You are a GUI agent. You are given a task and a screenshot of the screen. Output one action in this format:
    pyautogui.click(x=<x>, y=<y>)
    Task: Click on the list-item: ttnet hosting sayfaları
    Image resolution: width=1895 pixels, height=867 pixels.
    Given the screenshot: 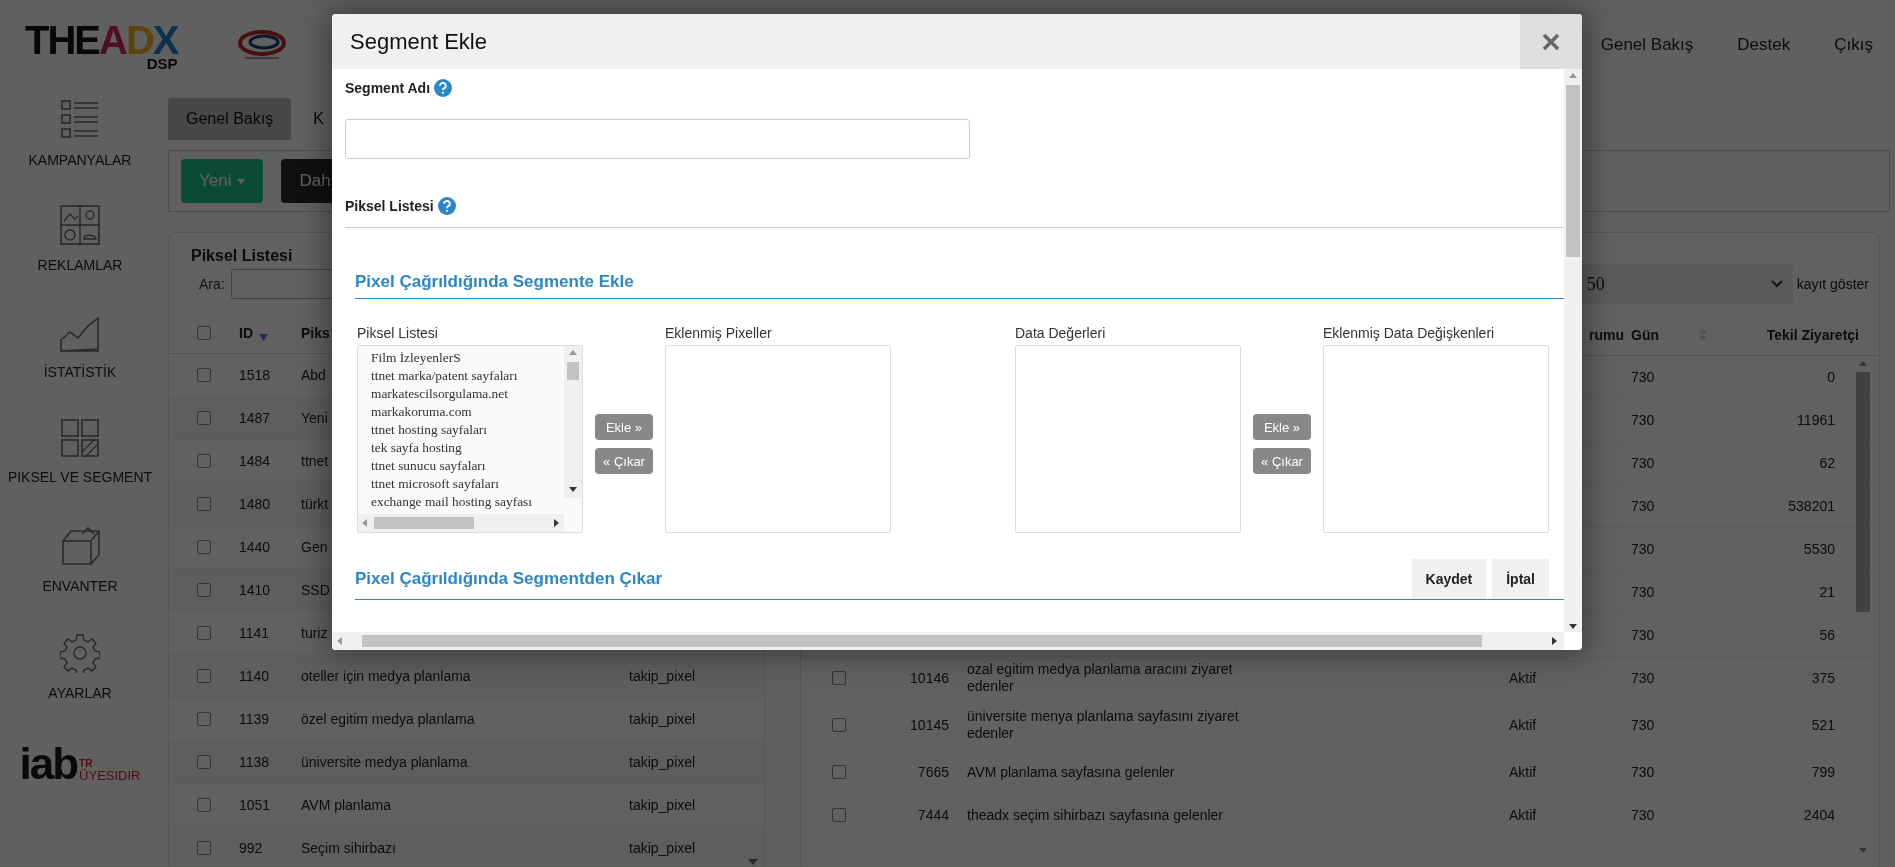 What is the action you would take?
    pyautogui.click(x=429, y=430)
    